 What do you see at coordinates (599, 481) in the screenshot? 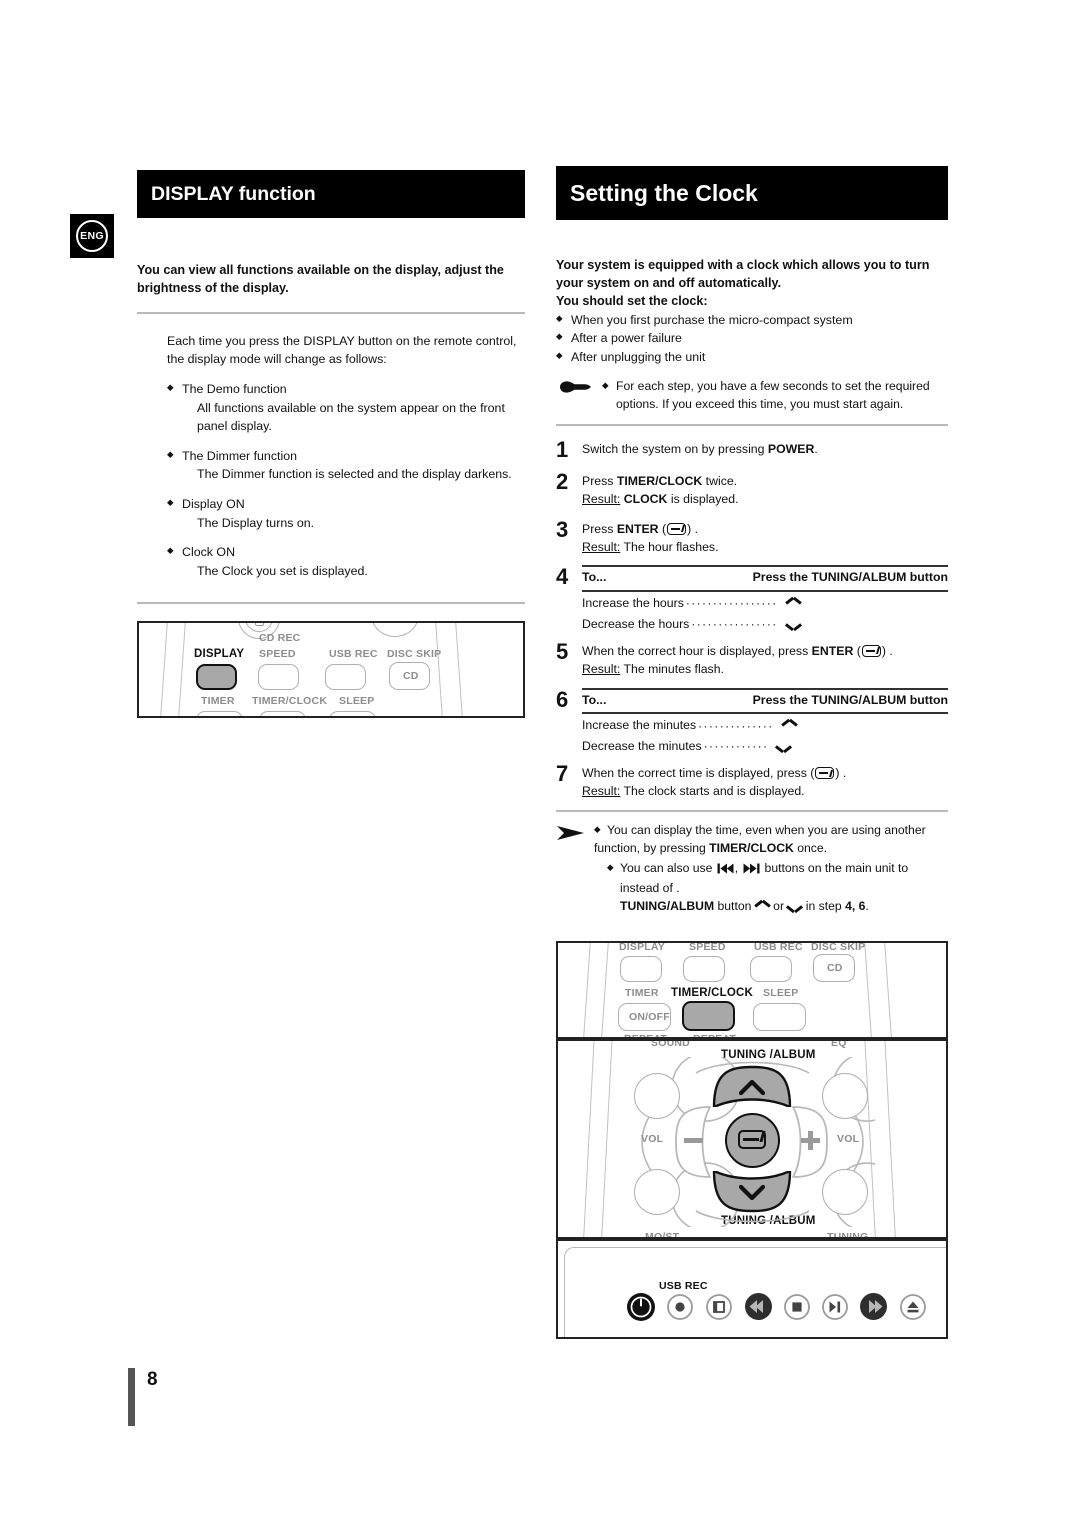
I see `step-2-text-a: Press` at bounding box center [599, 481].